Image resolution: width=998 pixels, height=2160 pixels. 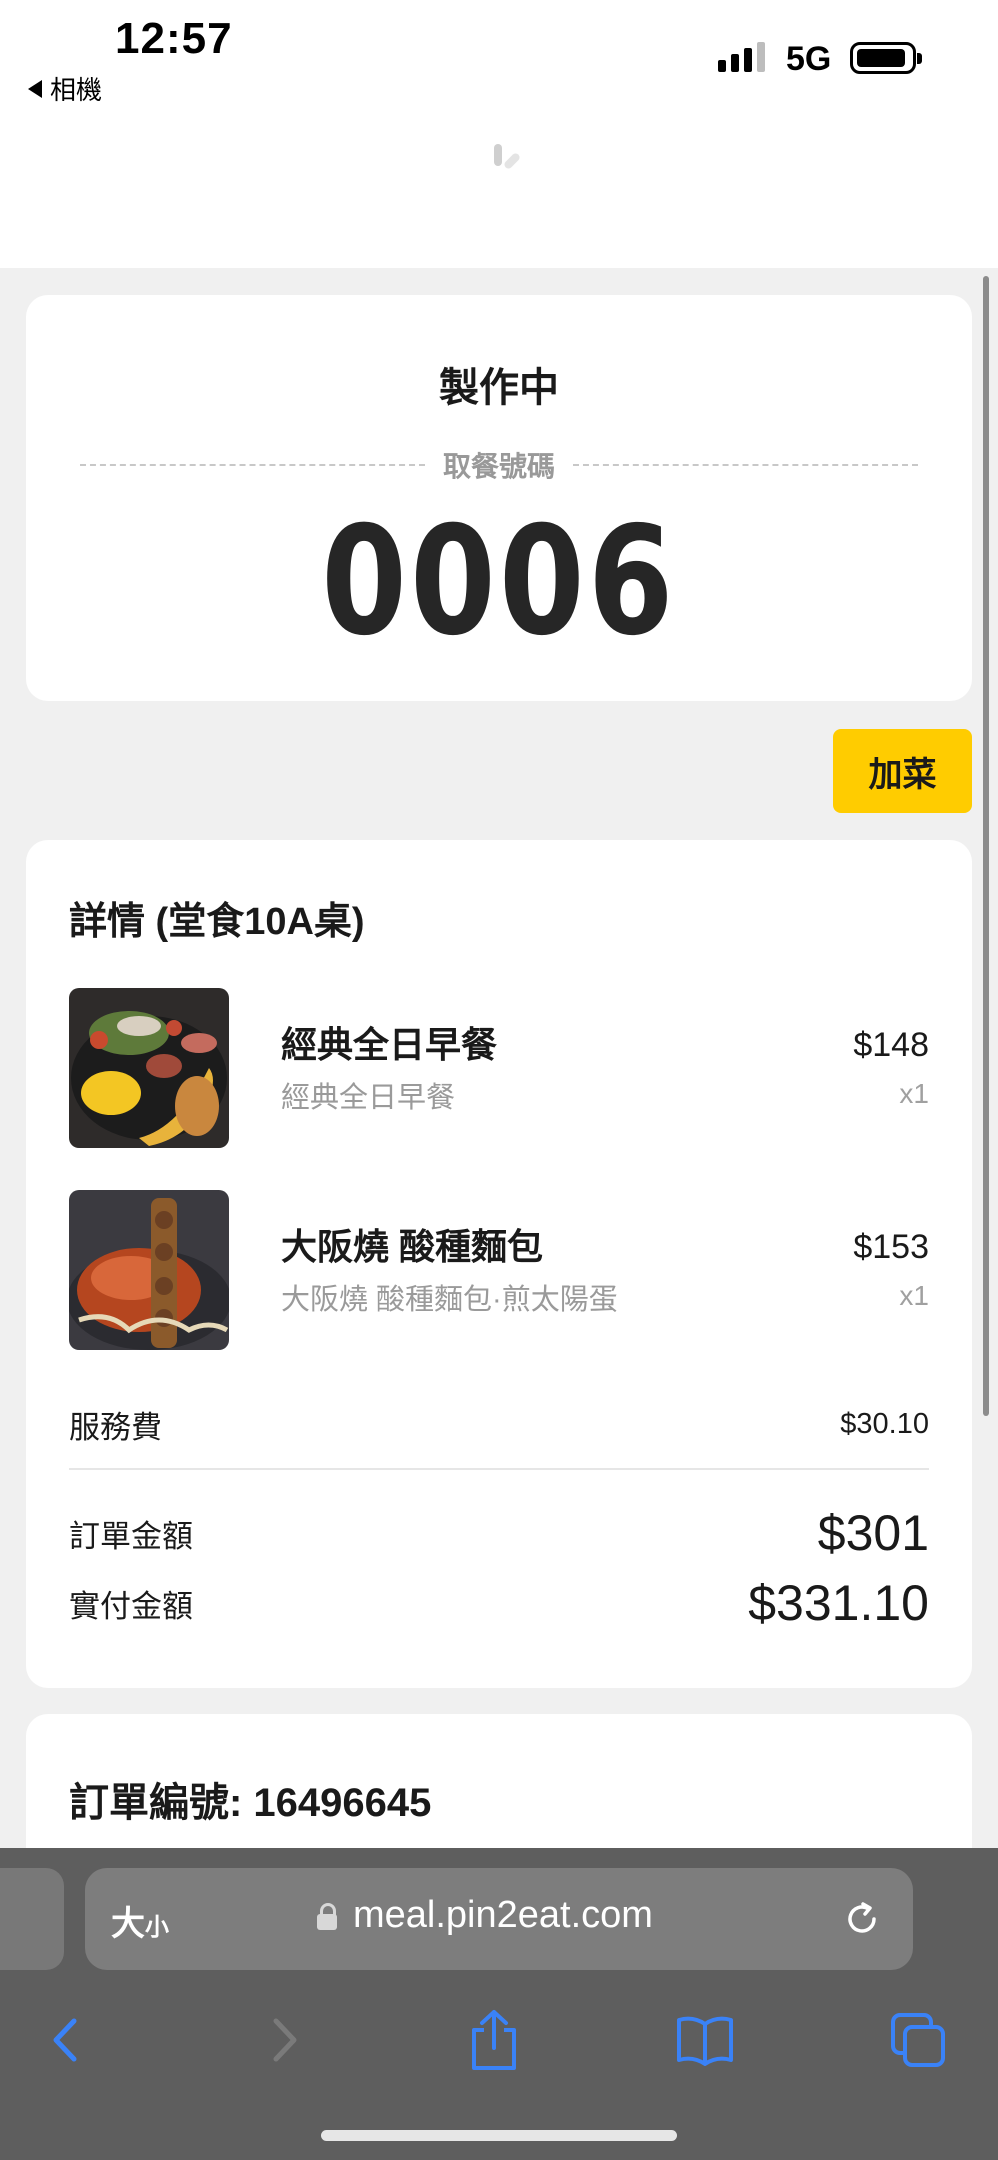 I want to click on clock: 12:57, so click(x=174, y=38).